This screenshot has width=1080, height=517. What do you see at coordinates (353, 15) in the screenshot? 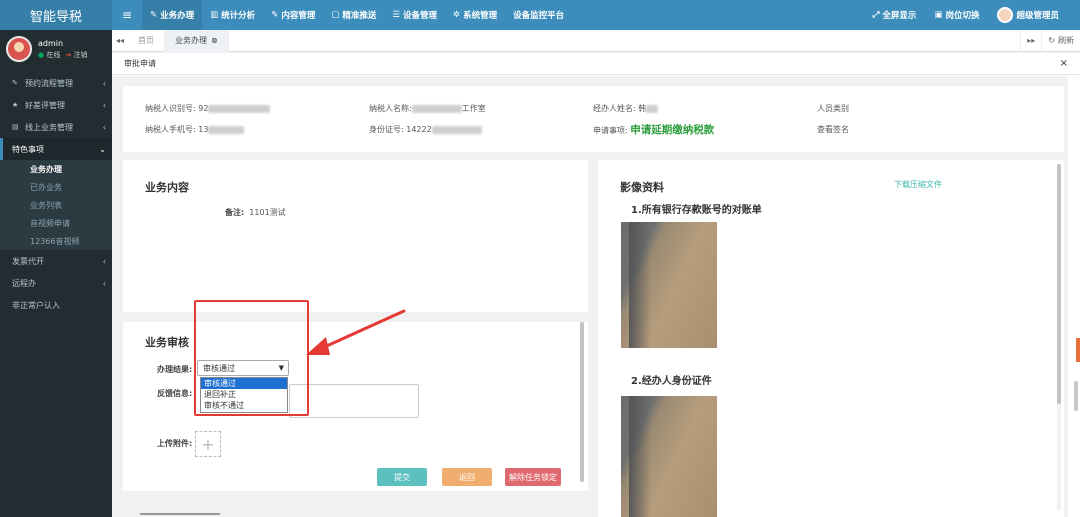
I see `topnav-push: ▢ 精准推送` at bounding box center [353, 15].